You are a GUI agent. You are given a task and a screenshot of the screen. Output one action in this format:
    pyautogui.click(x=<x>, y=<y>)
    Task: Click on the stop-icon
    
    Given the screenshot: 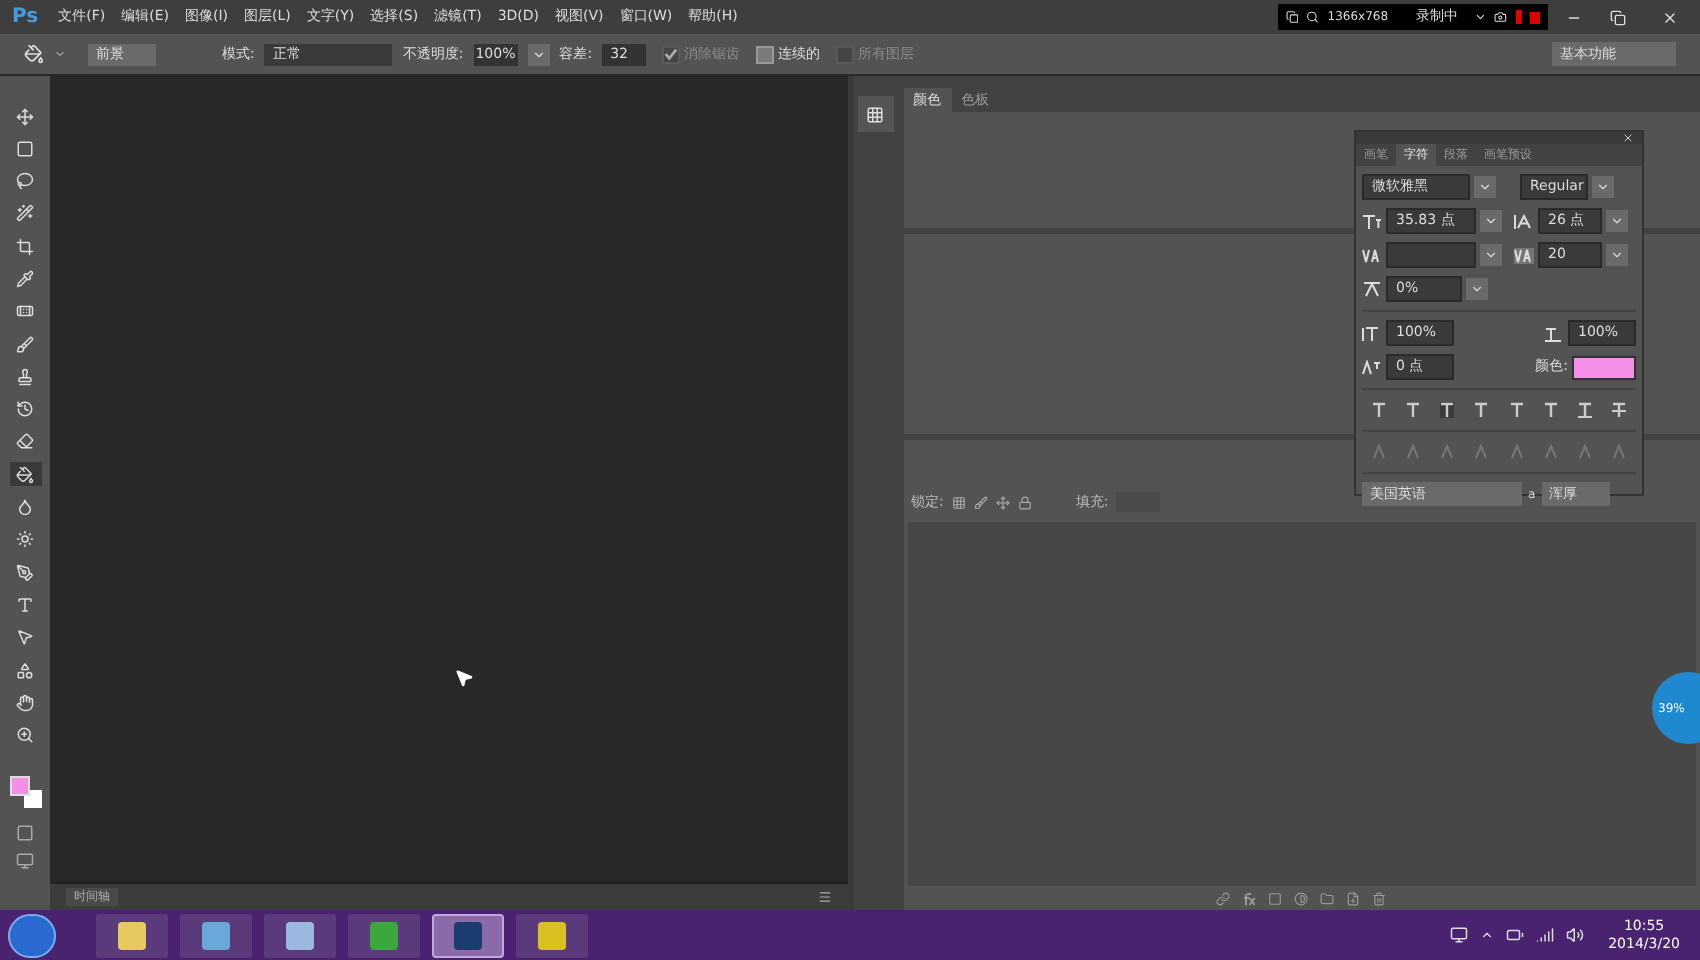 What is the action you would take?
    pyautogui.click(x=1534, y=17)
    